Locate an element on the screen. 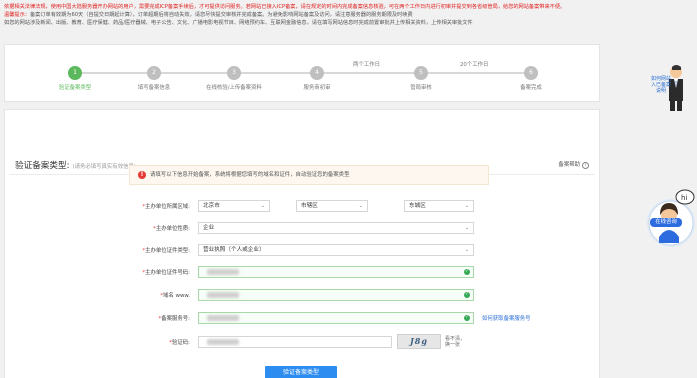 The image size is (697, 378). step-2-label: 填写备案信息 is located at coordinates (154, 88).